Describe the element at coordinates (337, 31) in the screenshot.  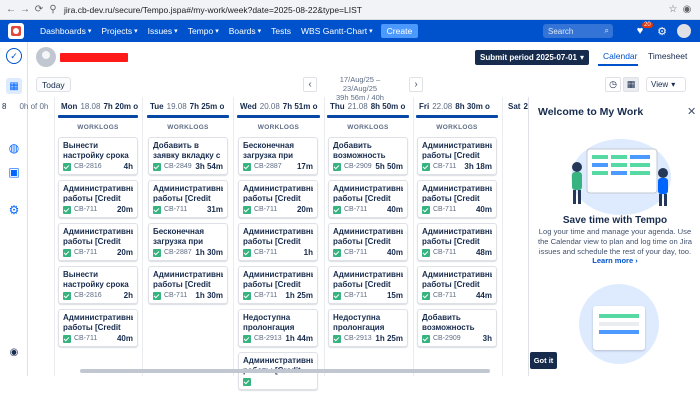
I see `nav-wbs-gantt: WBS Gantt-Chart ▾` at that location.